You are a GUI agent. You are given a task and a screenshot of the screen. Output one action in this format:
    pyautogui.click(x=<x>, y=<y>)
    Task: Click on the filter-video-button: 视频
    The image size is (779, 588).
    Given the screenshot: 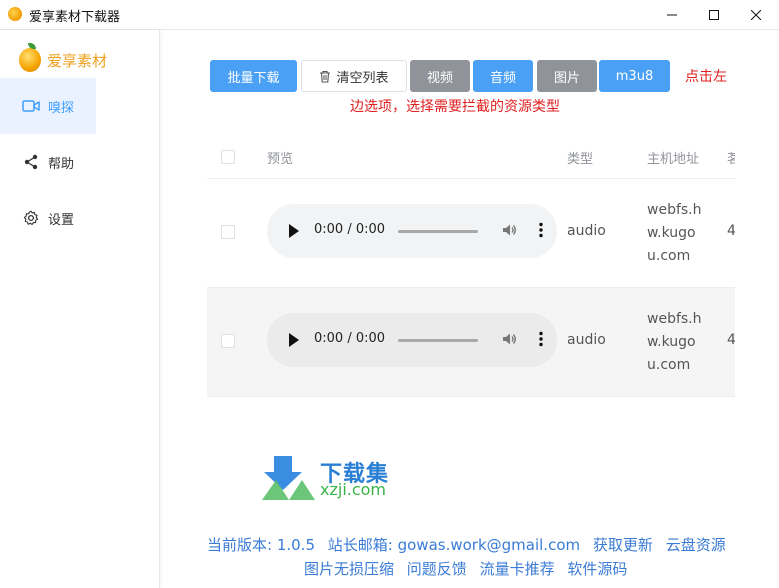 What is the action you would take?
    pyautogui.click(x=440, y=76)
    